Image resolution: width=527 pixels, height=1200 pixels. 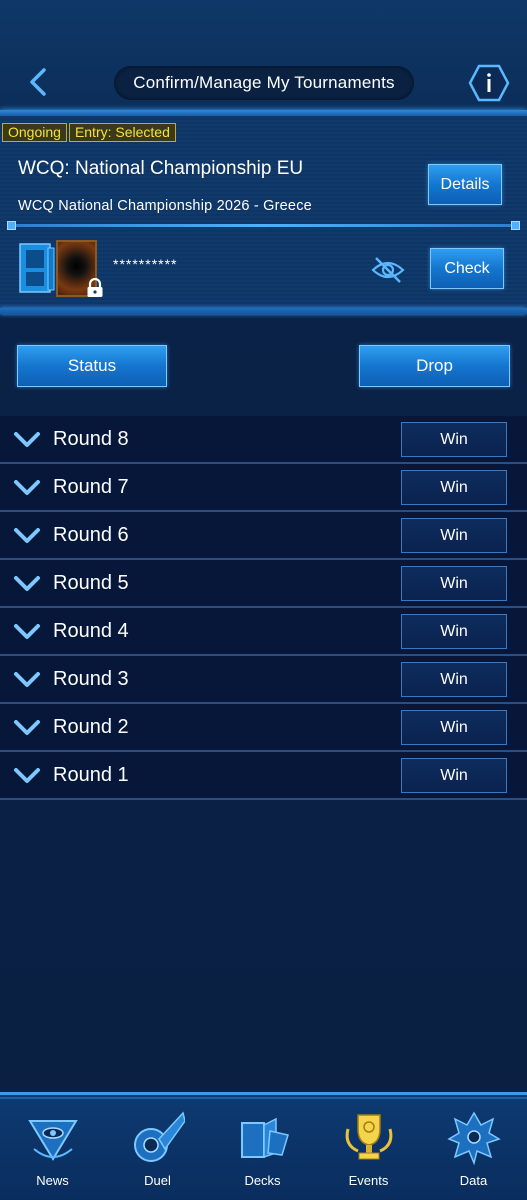 I want to click on nav-item-data: Data, so click(x=473, y=1147).